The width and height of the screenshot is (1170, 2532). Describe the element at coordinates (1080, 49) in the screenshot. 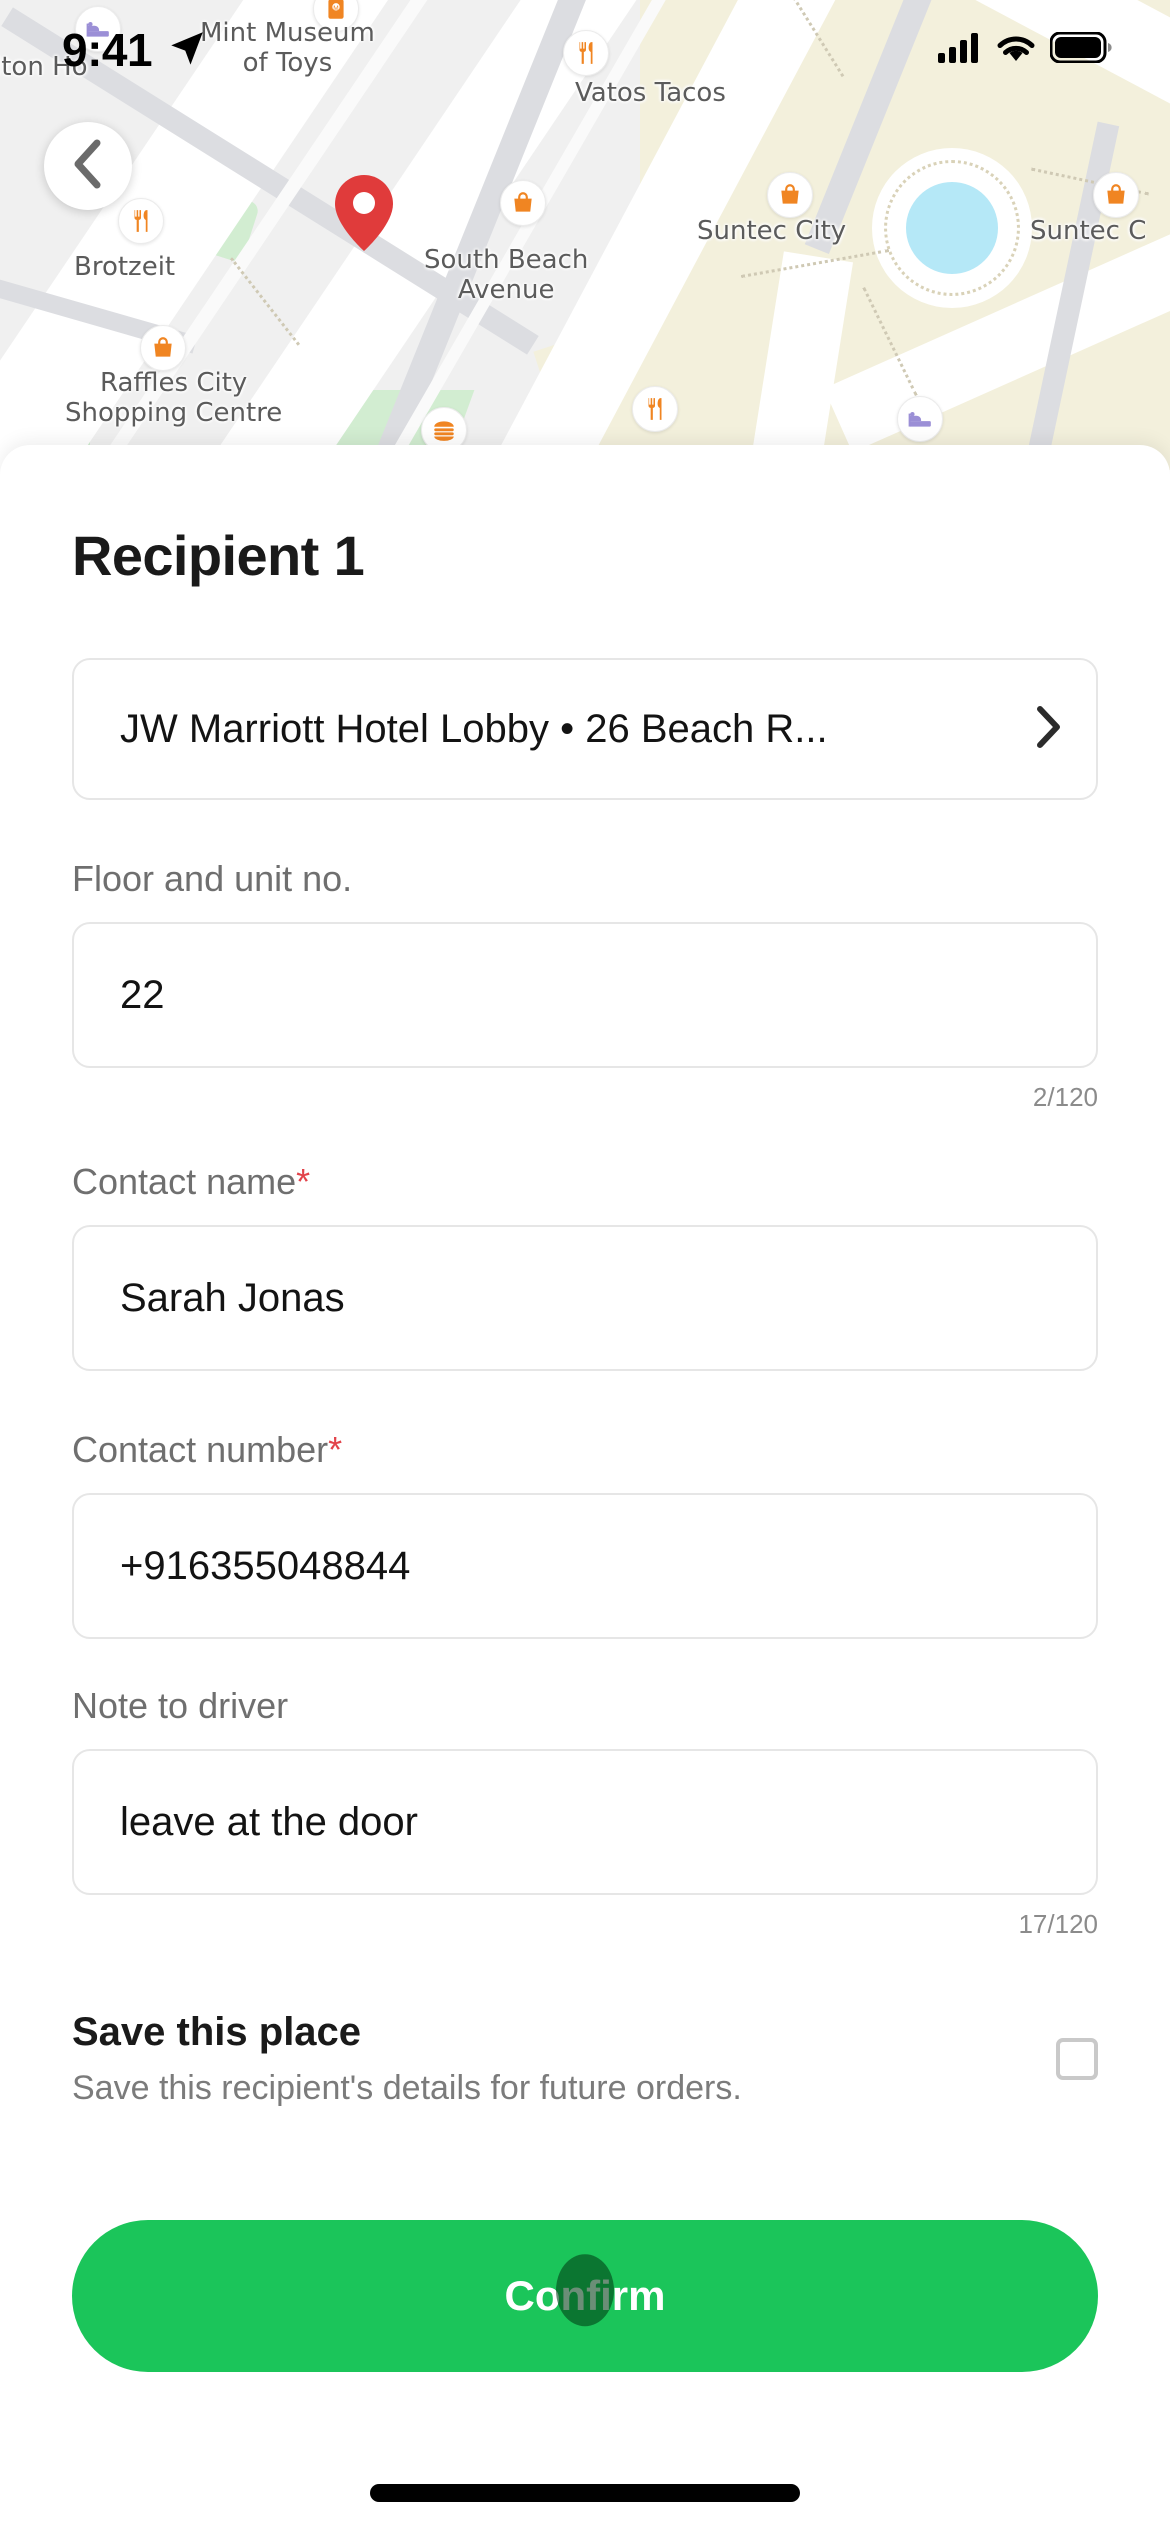

I see `battery-full-icon` at that location.